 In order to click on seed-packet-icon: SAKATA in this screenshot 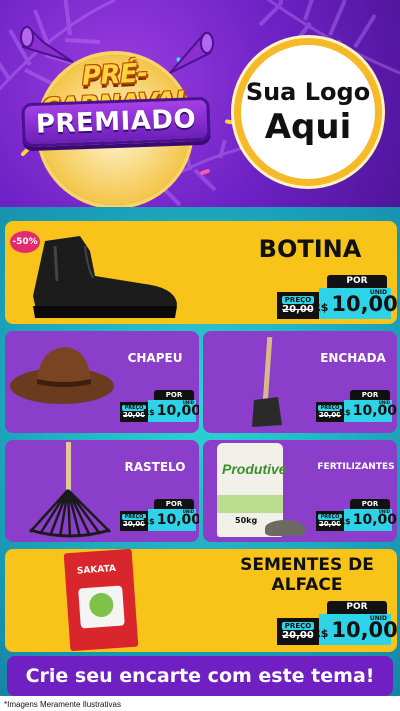, I will do `click(101, 600)`.